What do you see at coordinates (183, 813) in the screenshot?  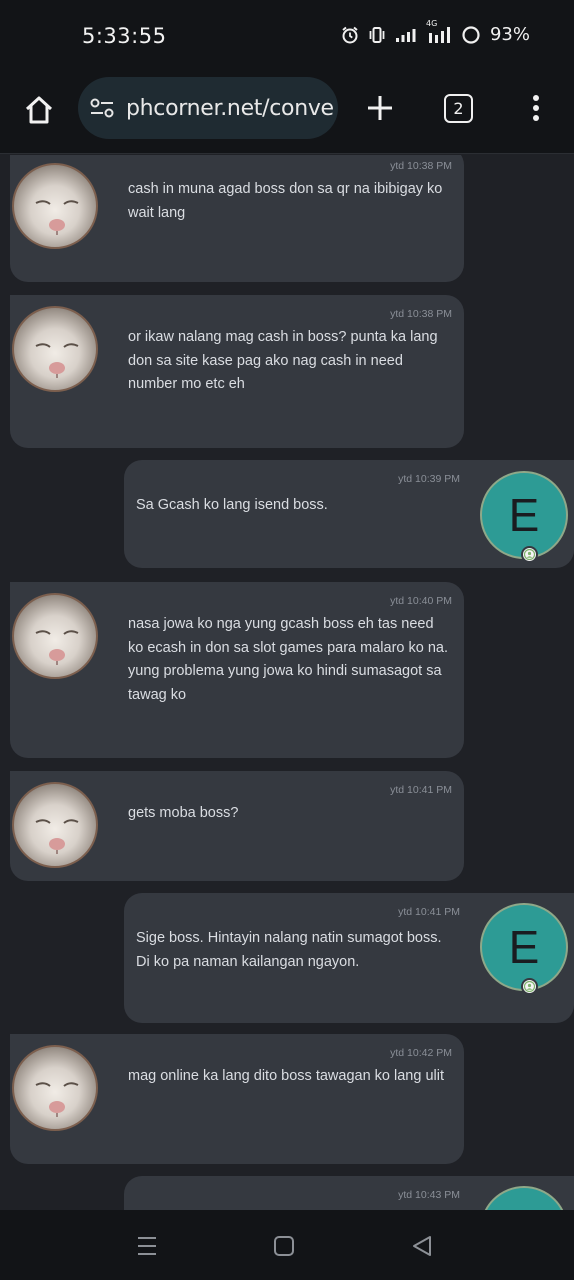 I see `message-text: gets moba boss?` at bounding box center [183, 813].